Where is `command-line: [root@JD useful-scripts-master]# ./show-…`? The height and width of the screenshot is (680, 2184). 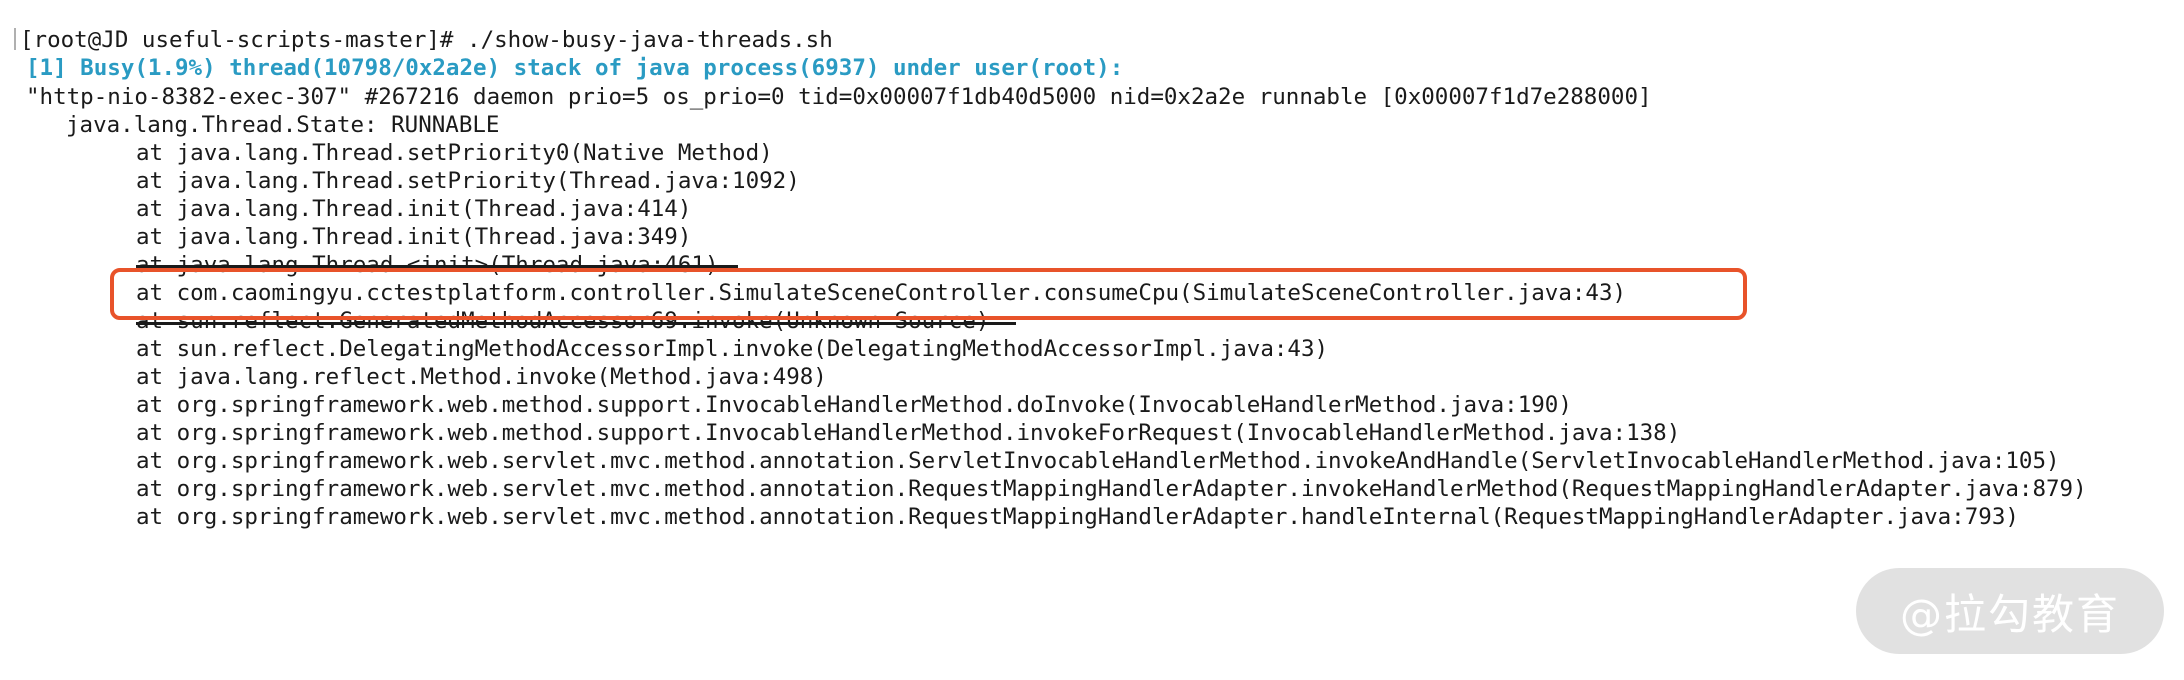 command-line: [root@JD useful-scripts-master]# ./show-… is located at coordinates (423, 40).